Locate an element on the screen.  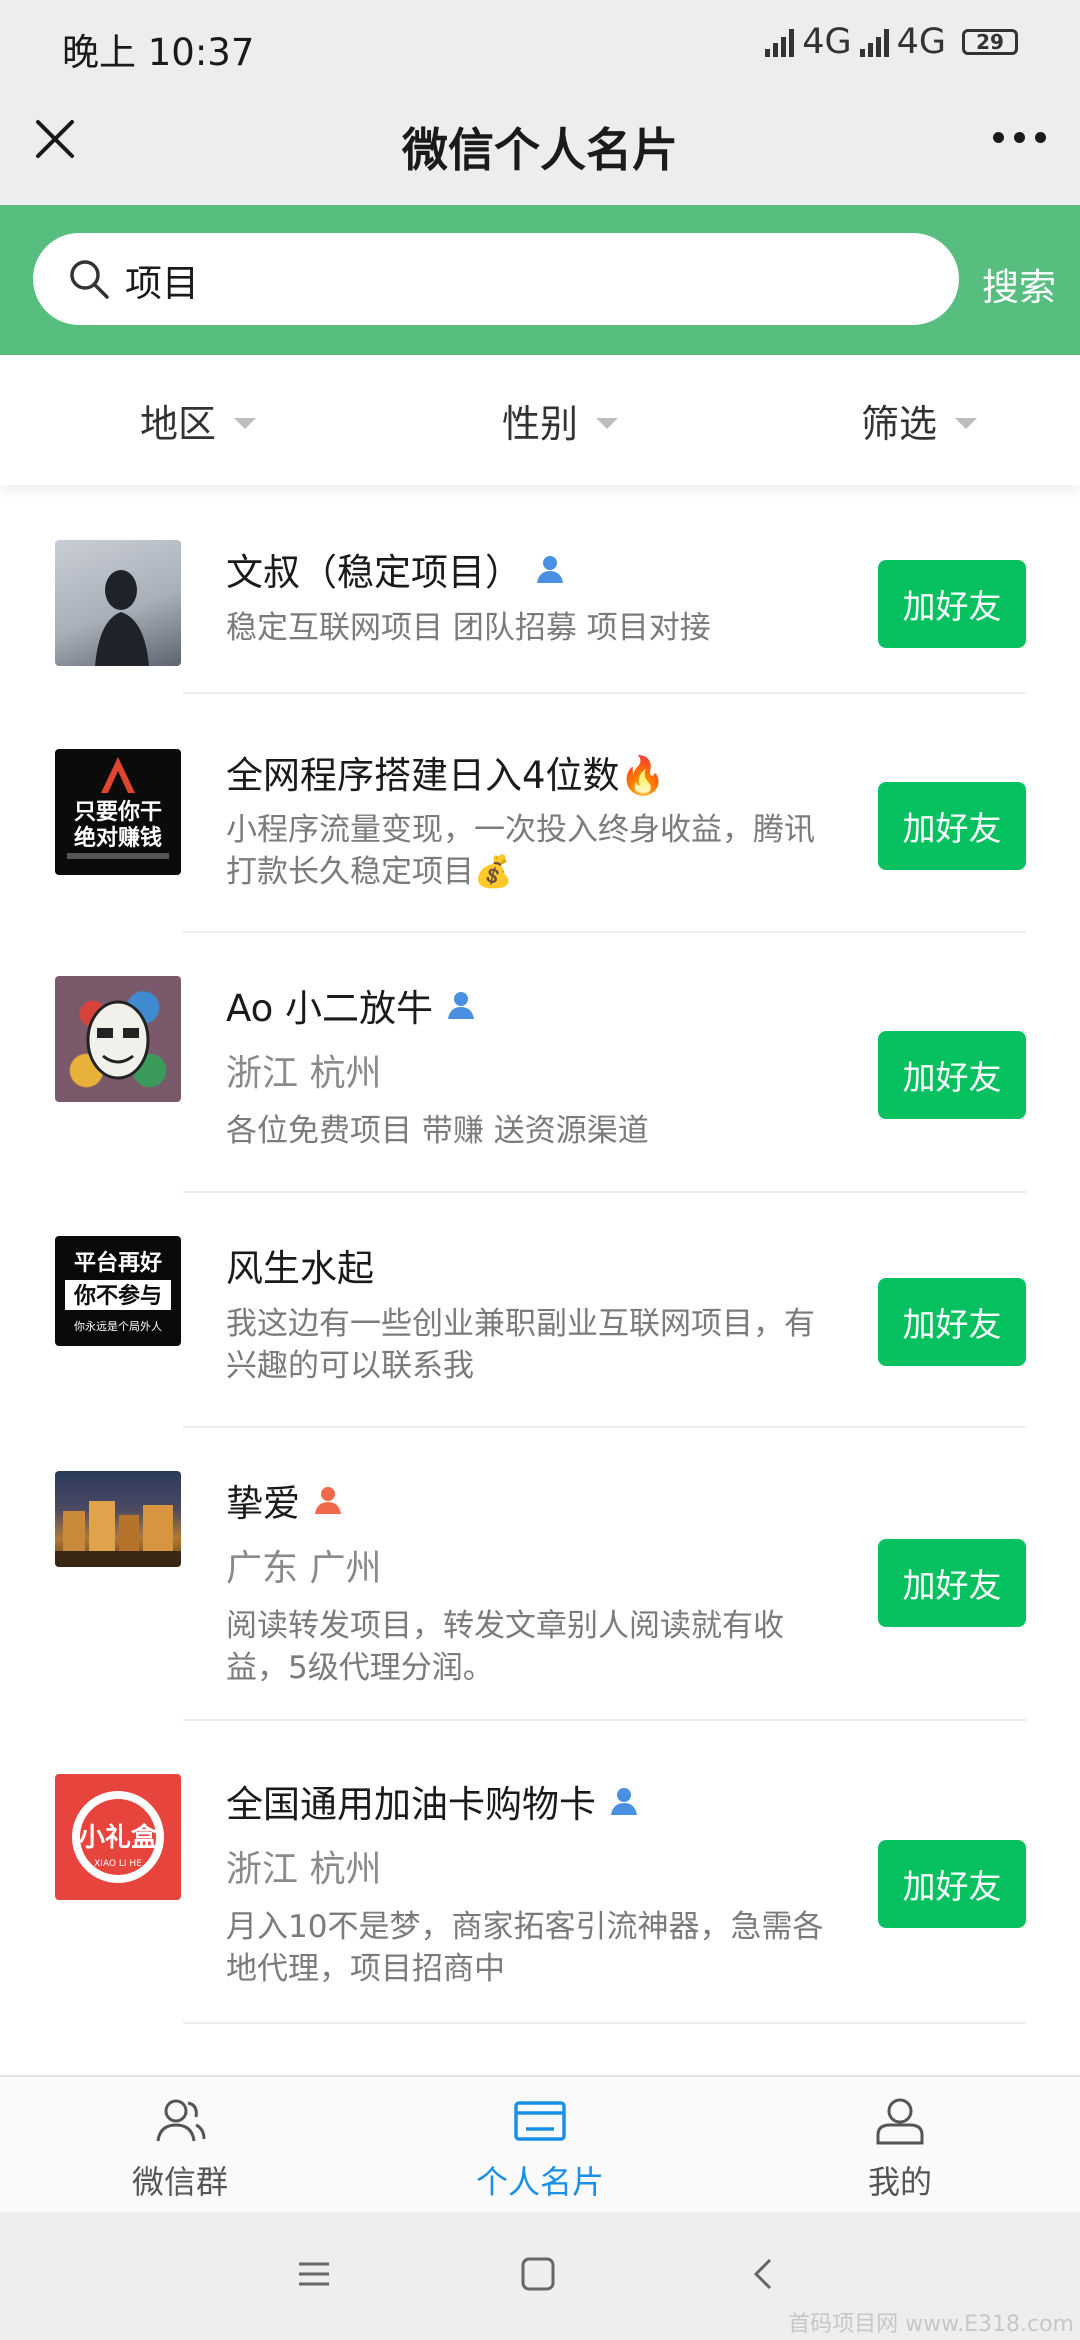
menu-icon is located at coordinates (314, 2274).